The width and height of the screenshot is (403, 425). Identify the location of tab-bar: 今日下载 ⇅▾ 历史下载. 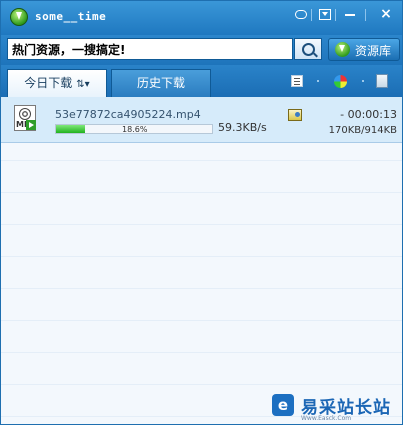
(201, 81).